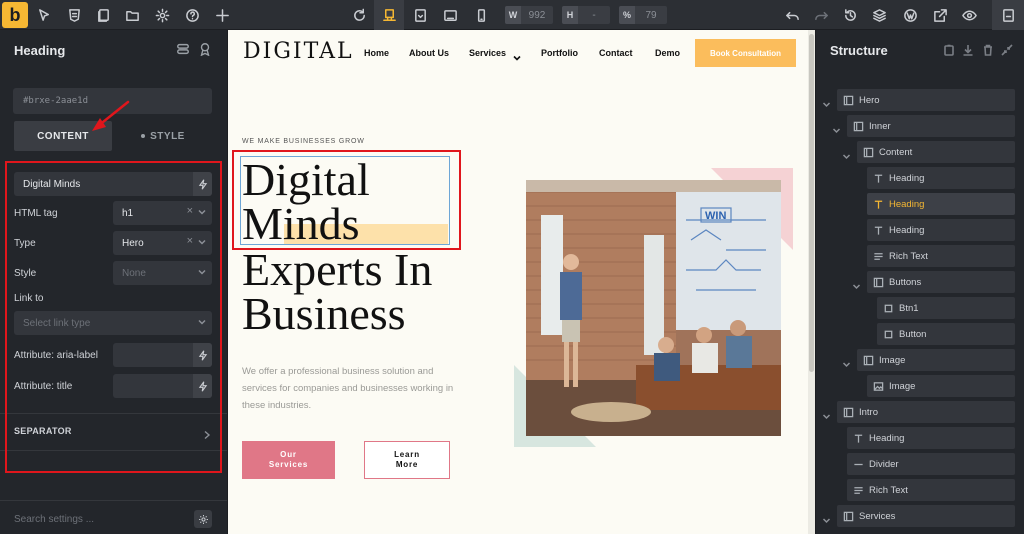 This screenshot has height=534, width=1024. What do you see at coordinates (407, 464) in the screenshot?
I see `button-line: More` at bounding box center [407, 464].